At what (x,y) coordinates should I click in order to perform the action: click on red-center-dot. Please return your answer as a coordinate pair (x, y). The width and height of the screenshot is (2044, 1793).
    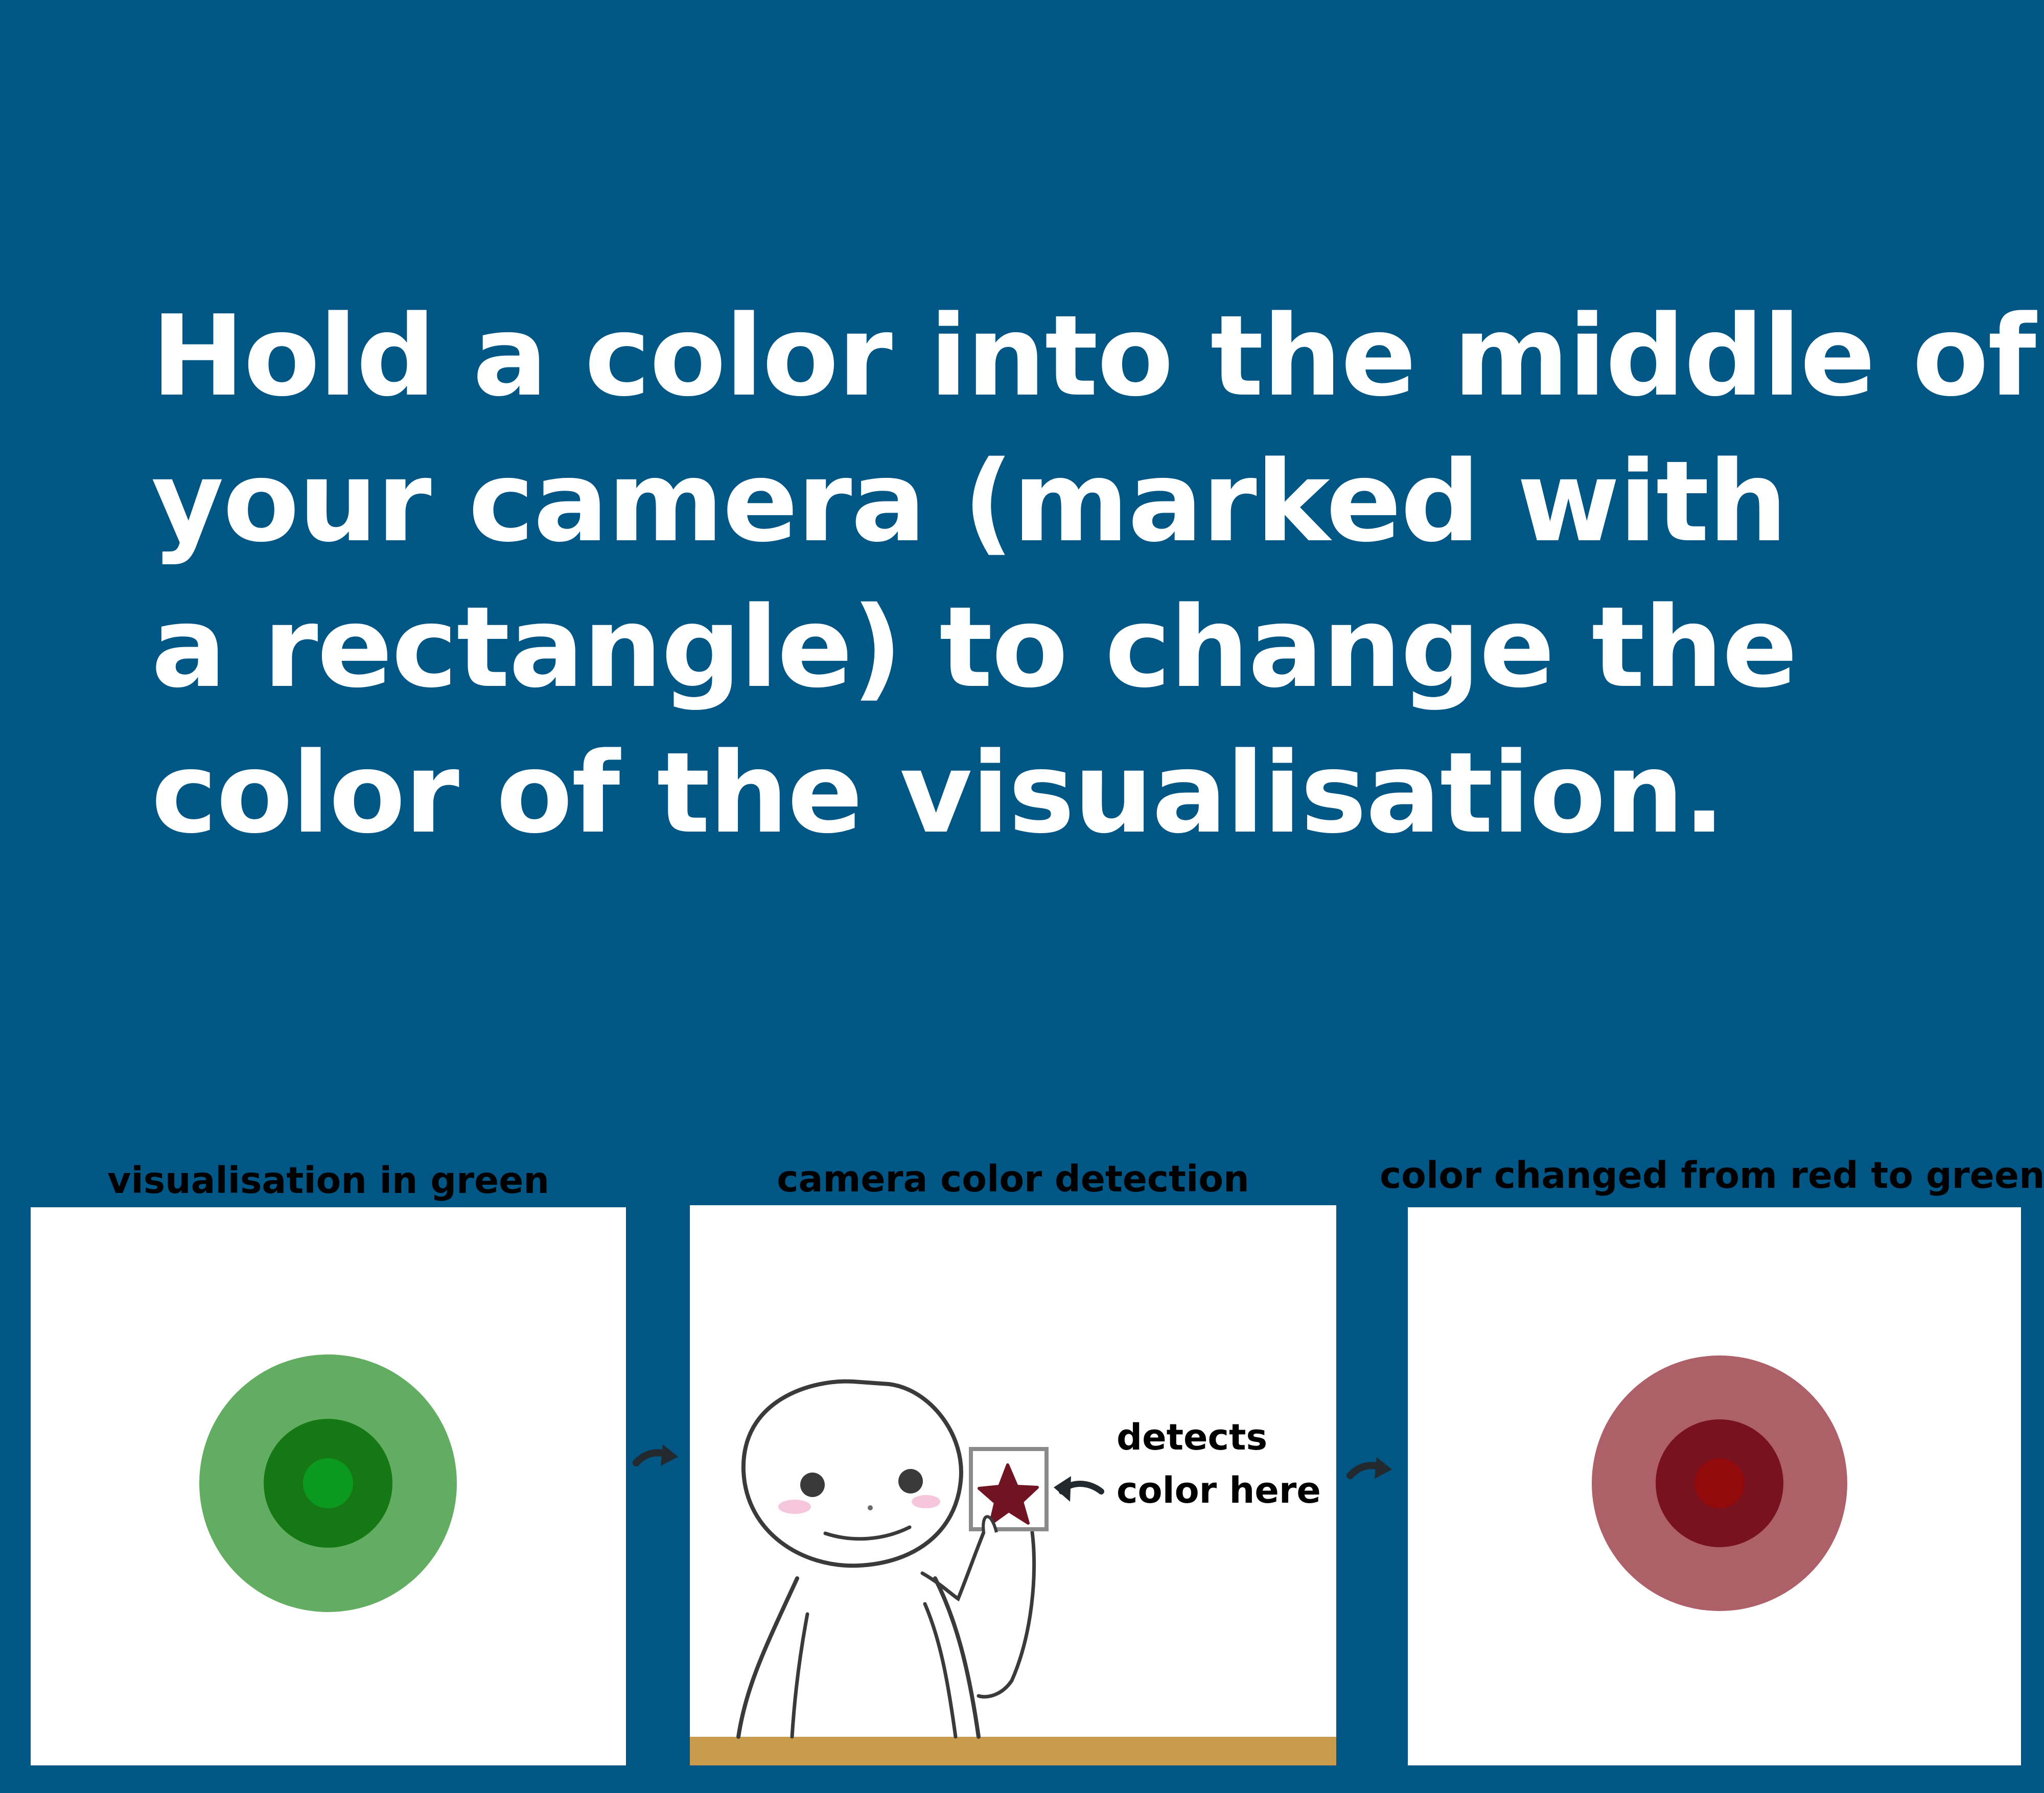
    Looking at the image, I should click on (1719, 1483).